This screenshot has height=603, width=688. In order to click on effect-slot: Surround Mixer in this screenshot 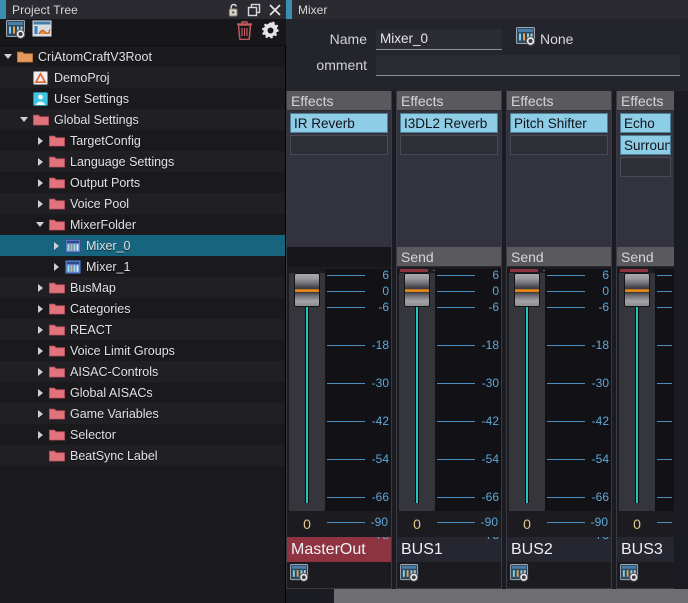, I will do `click(645, 145)`.